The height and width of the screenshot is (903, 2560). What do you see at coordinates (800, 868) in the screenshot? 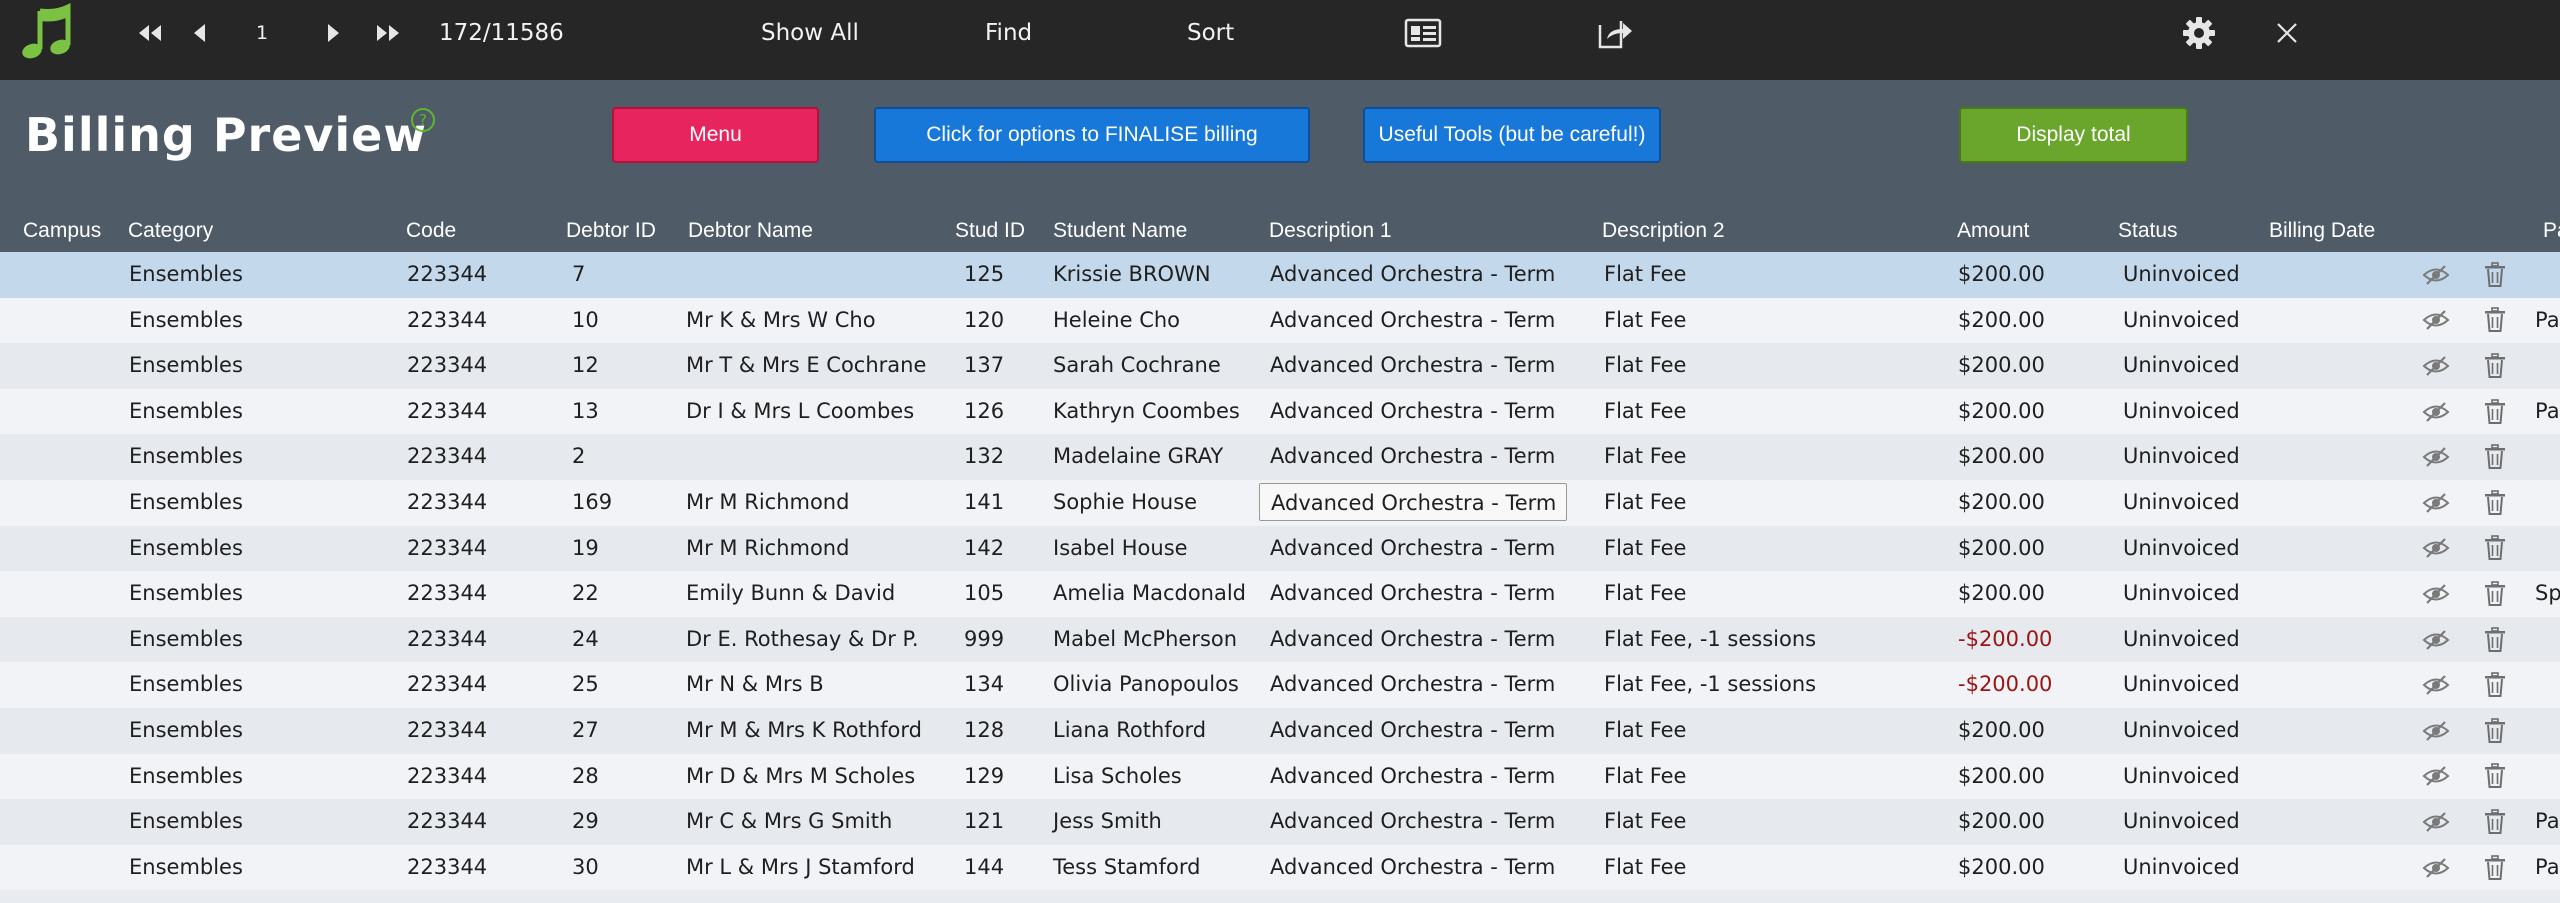
I see `debtor-name-cell: Mr L & Mrs J Stamford` at bounding box center [800, 868].